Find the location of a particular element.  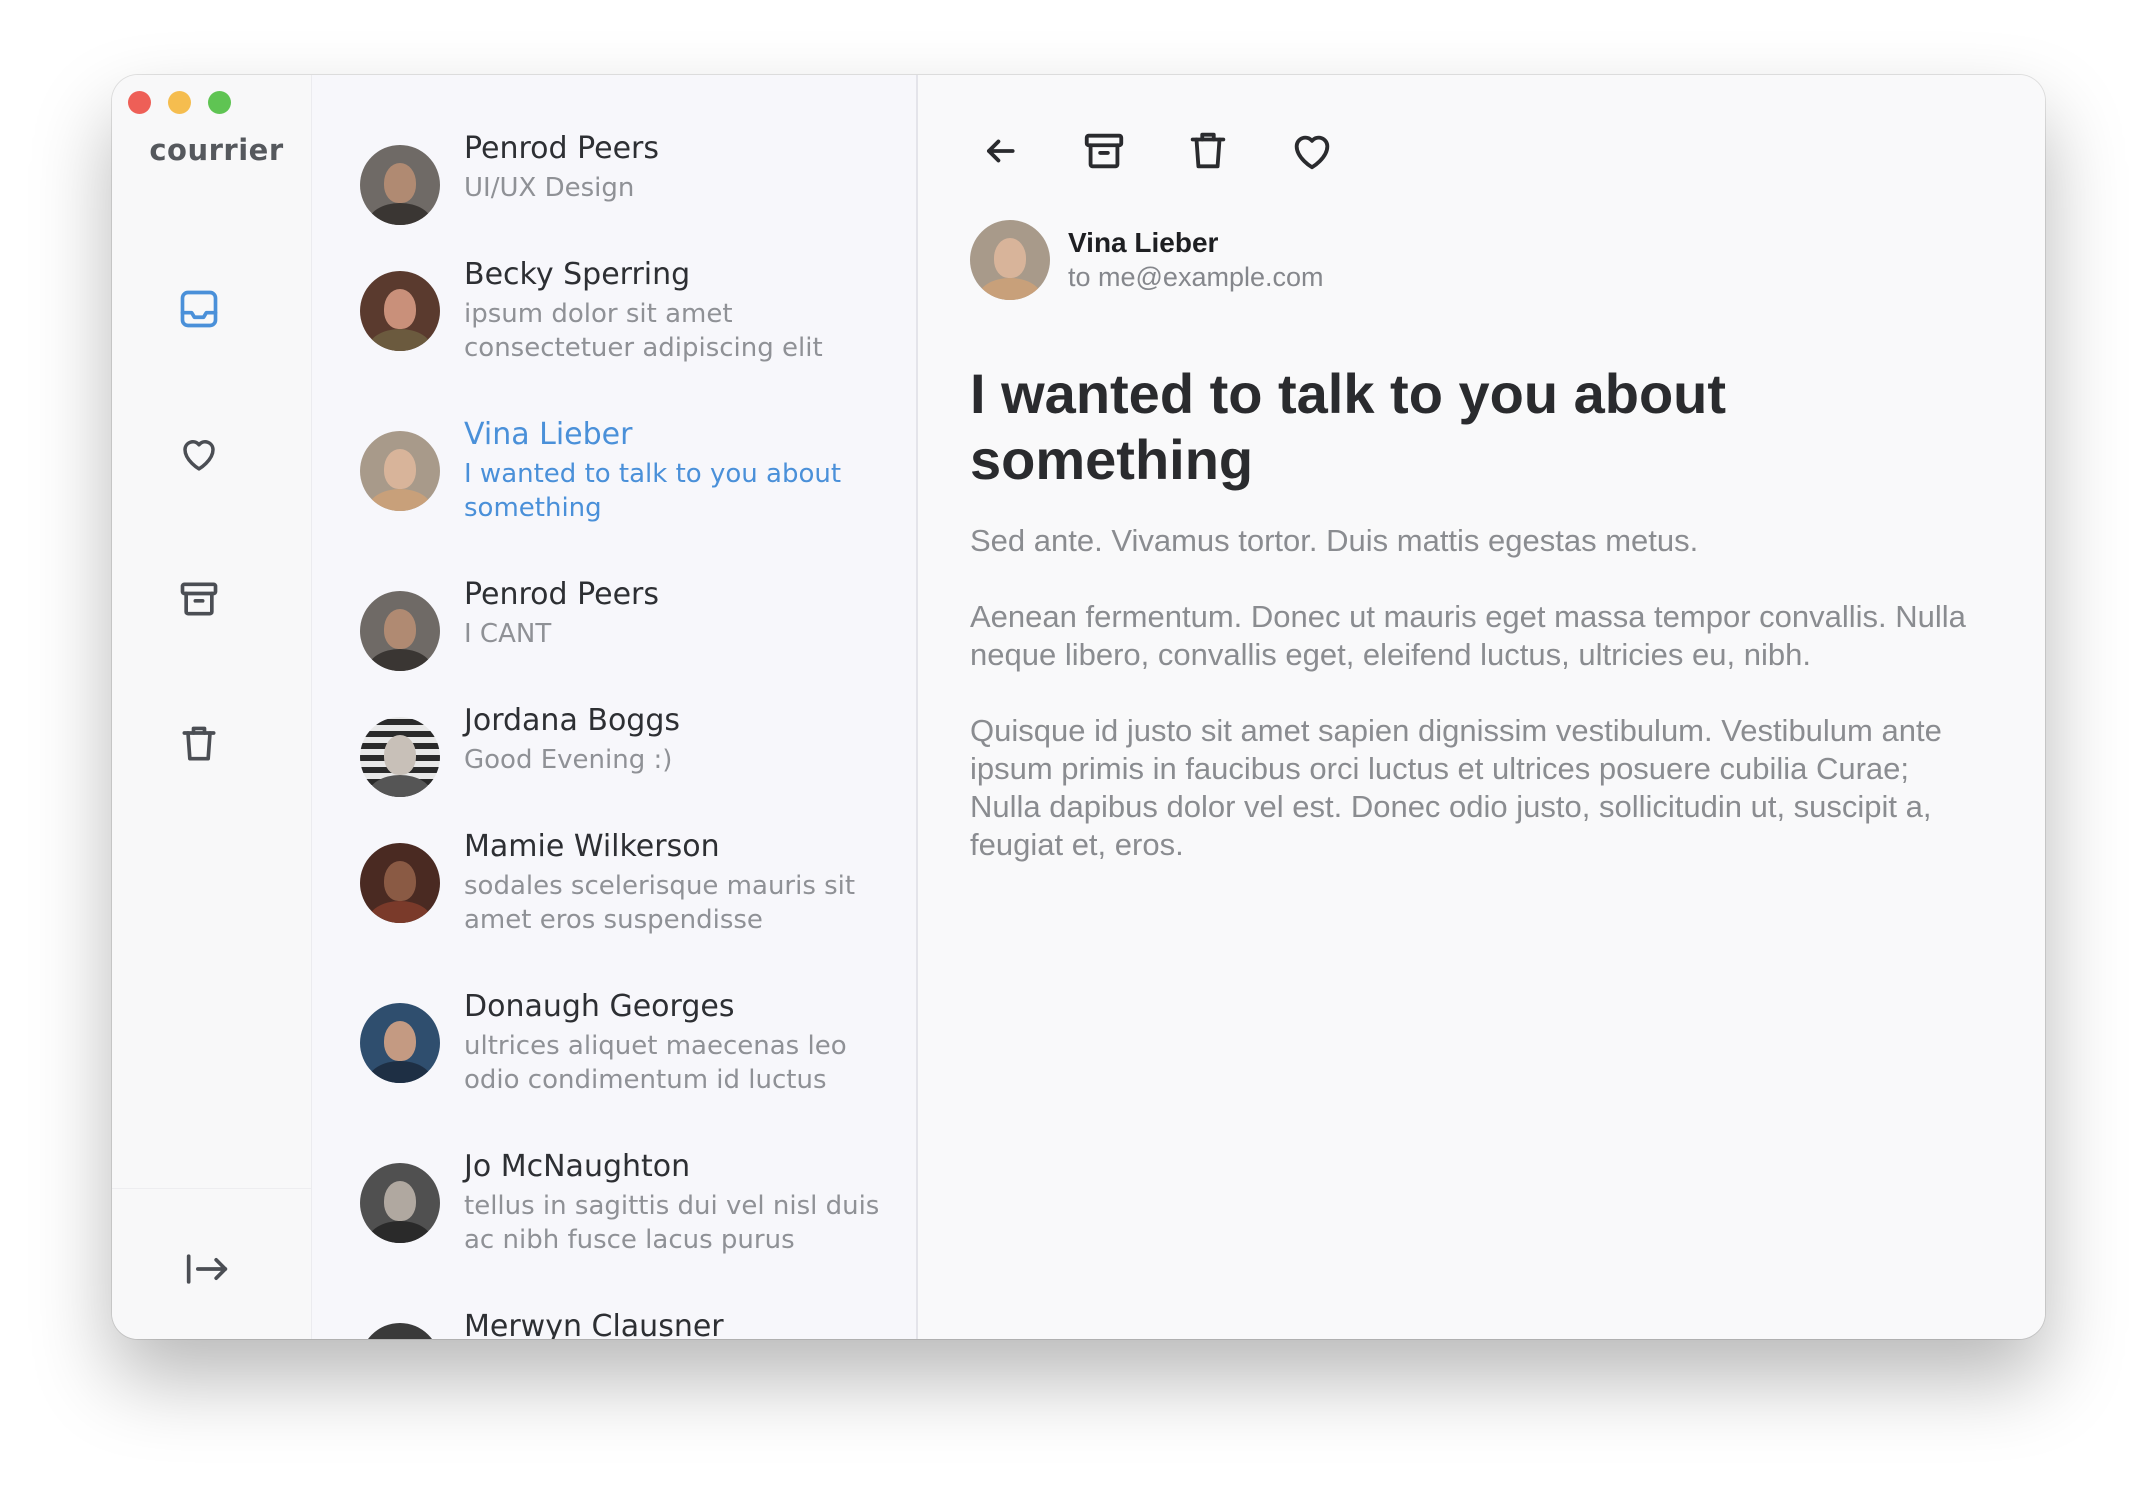

delete-button is located at coordinates (1208, 151).